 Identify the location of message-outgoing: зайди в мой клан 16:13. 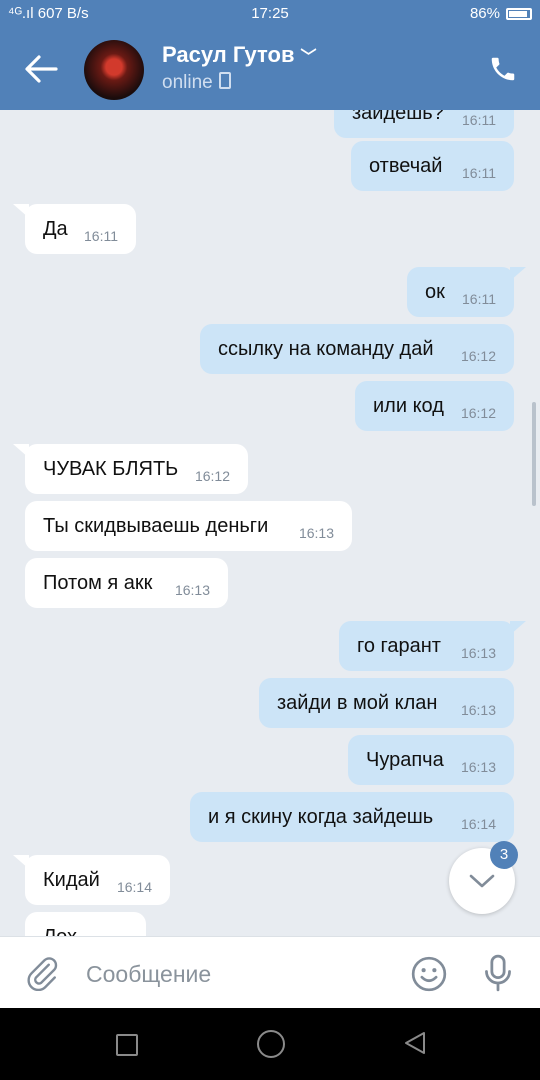
(386, 703).